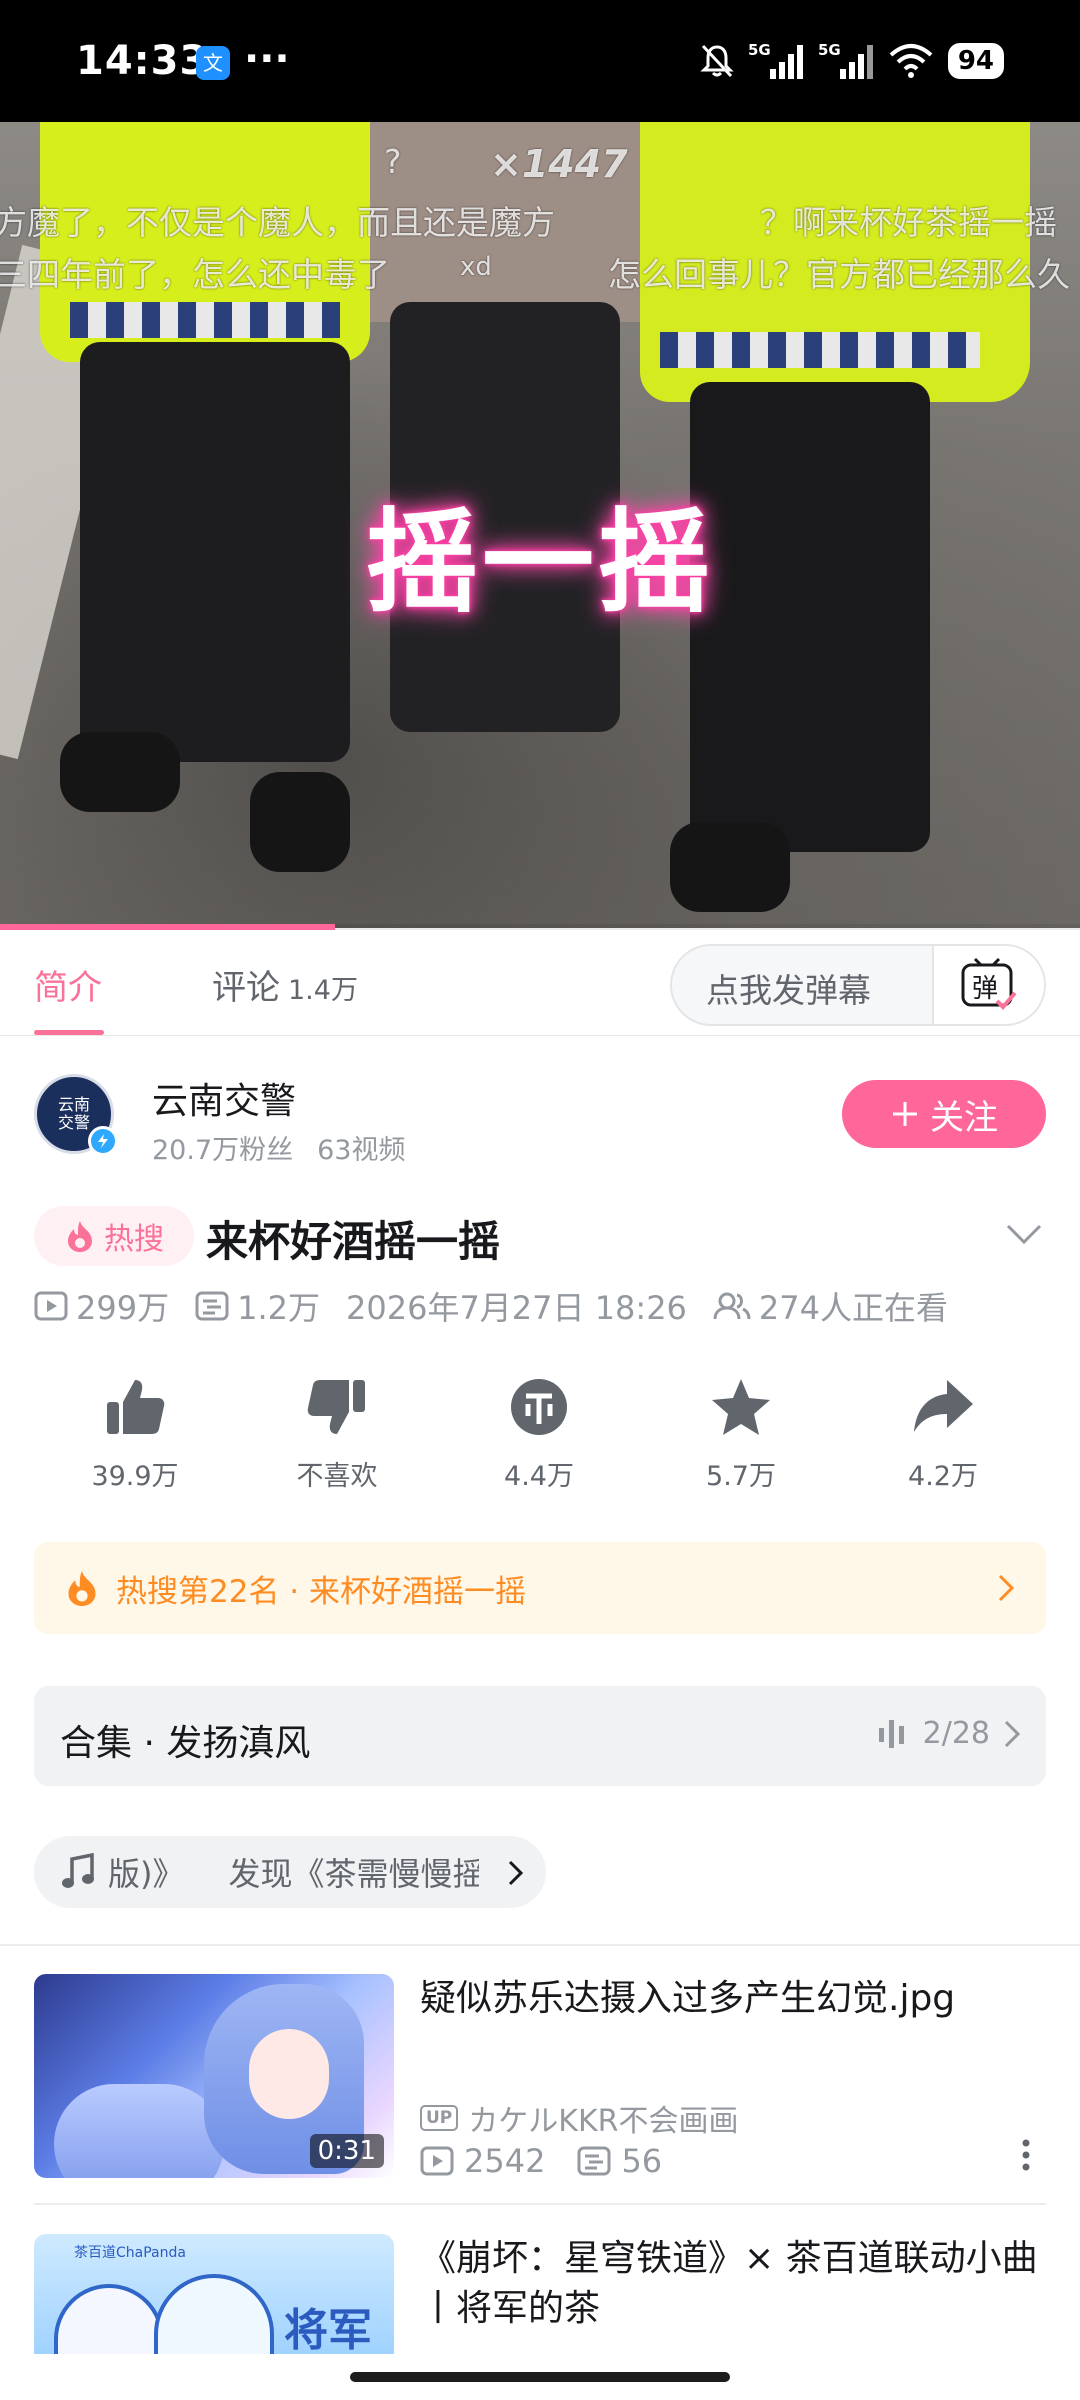 The width and height of the screenshot is (1080, 2400). What do you see at coordinates (642, 2161) in the screenshot?
I see `related-video-danmaku: 56` at bounding box center [642, 2161].